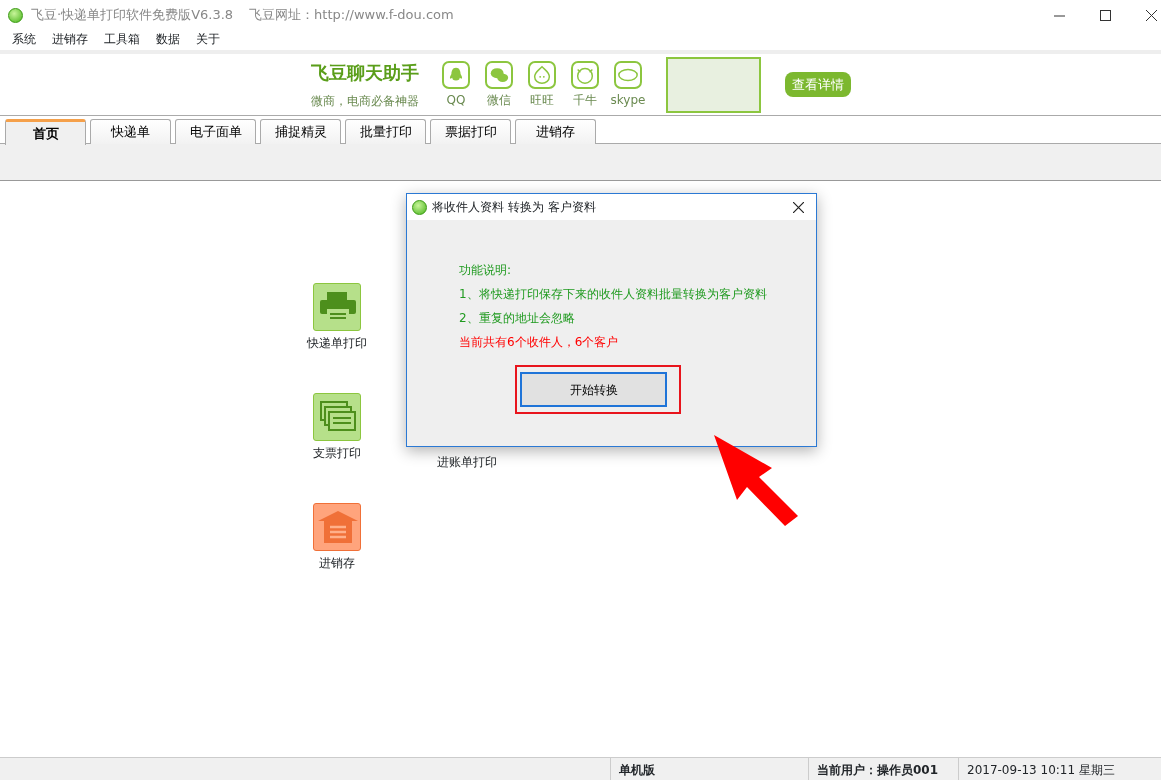 The height and width of the screenshot is (780, 1161). I want to click on menu-item: 进销存, so click(70, 40).